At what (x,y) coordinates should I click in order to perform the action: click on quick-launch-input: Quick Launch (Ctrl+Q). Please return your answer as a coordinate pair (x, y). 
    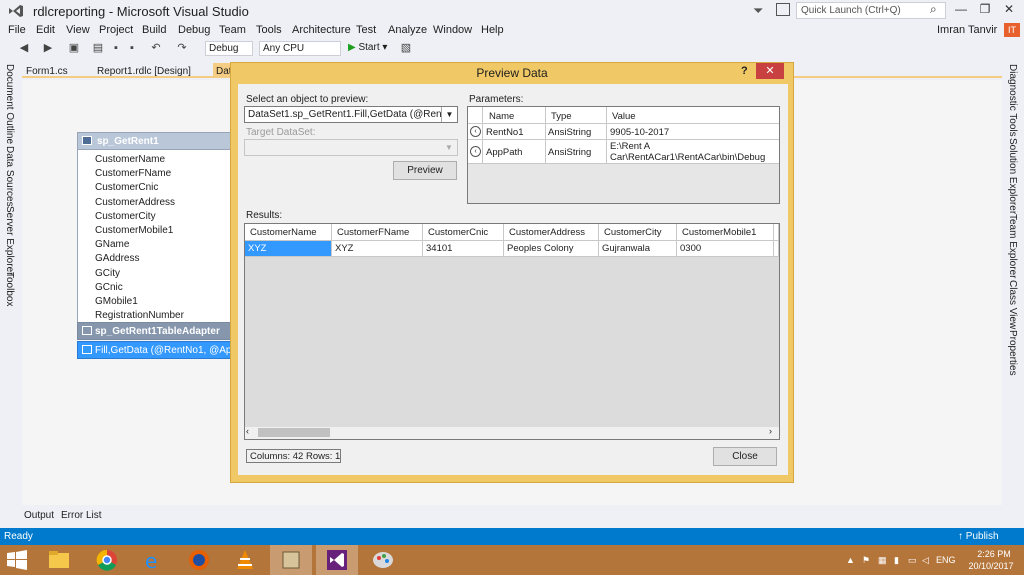
    Looking at the image, I should click on (871, 10).